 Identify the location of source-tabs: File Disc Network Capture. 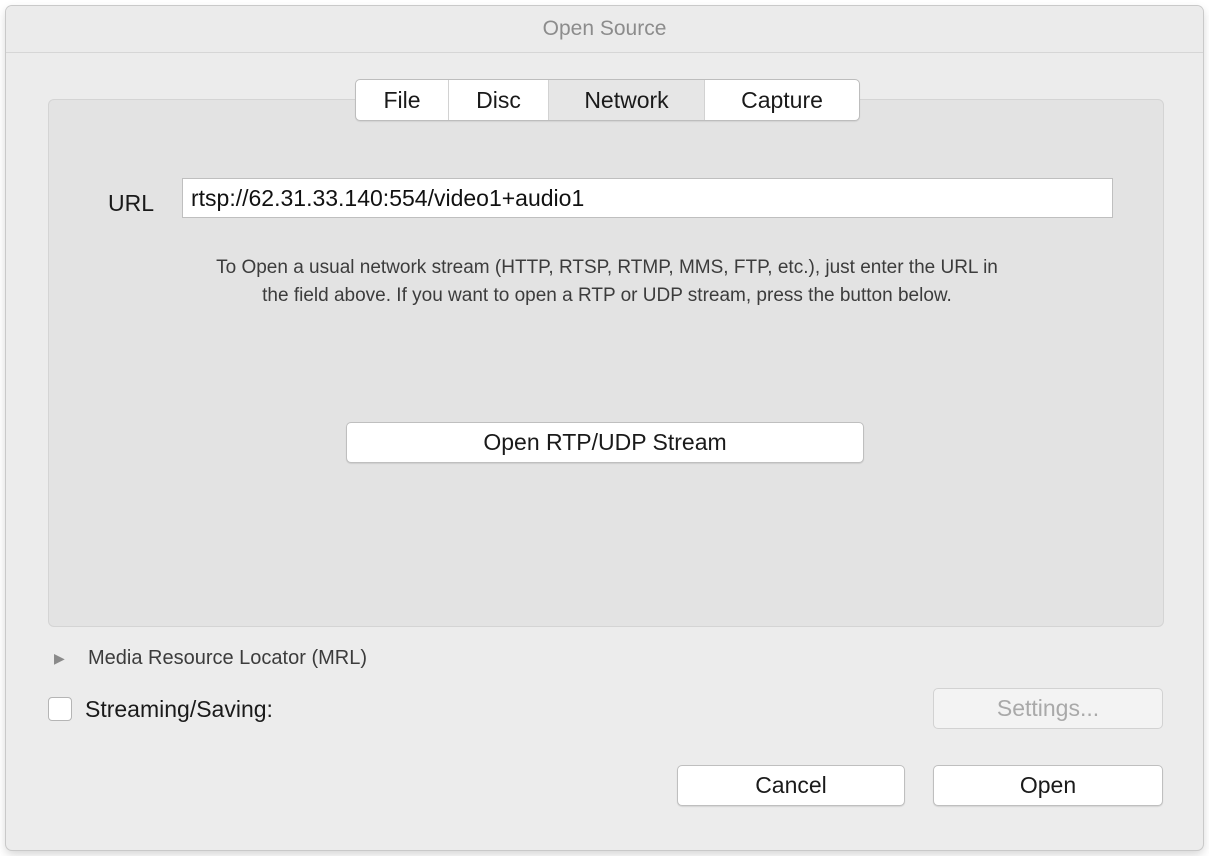
(607, 100).